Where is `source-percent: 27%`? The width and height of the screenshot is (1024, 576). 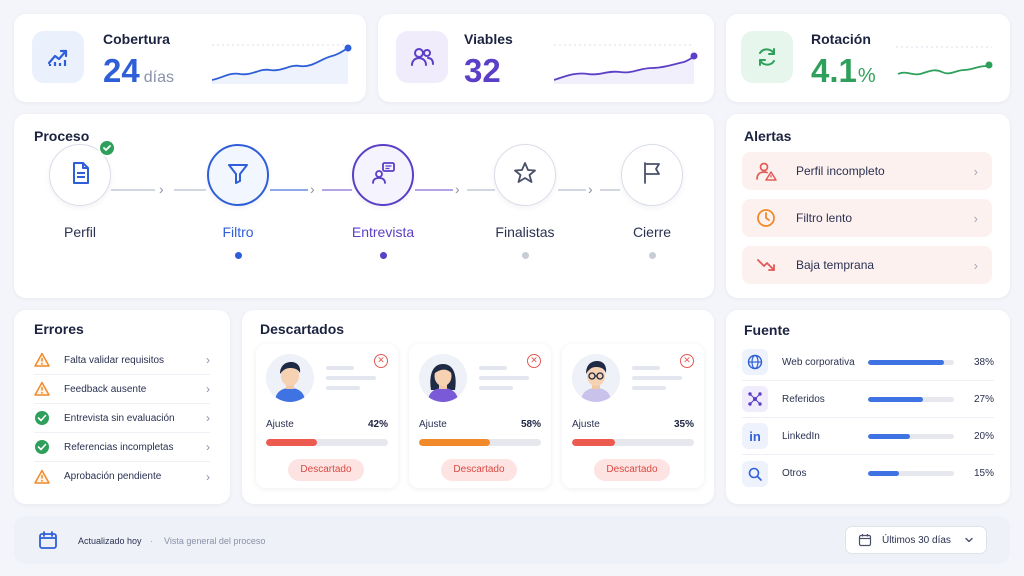 source-percent: 27% is located at coordinates (983, 399).